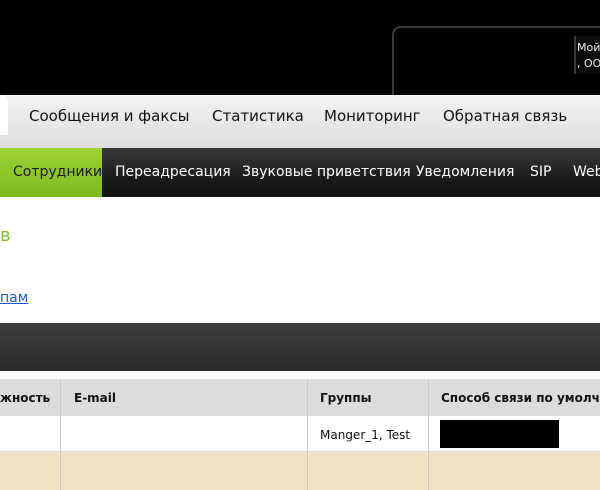 This screenshot has width=600, height=490. What do you see at coordinates (14, 298) in the screenshot?
I see `text-link: пам` at bounding box center [14, 298].